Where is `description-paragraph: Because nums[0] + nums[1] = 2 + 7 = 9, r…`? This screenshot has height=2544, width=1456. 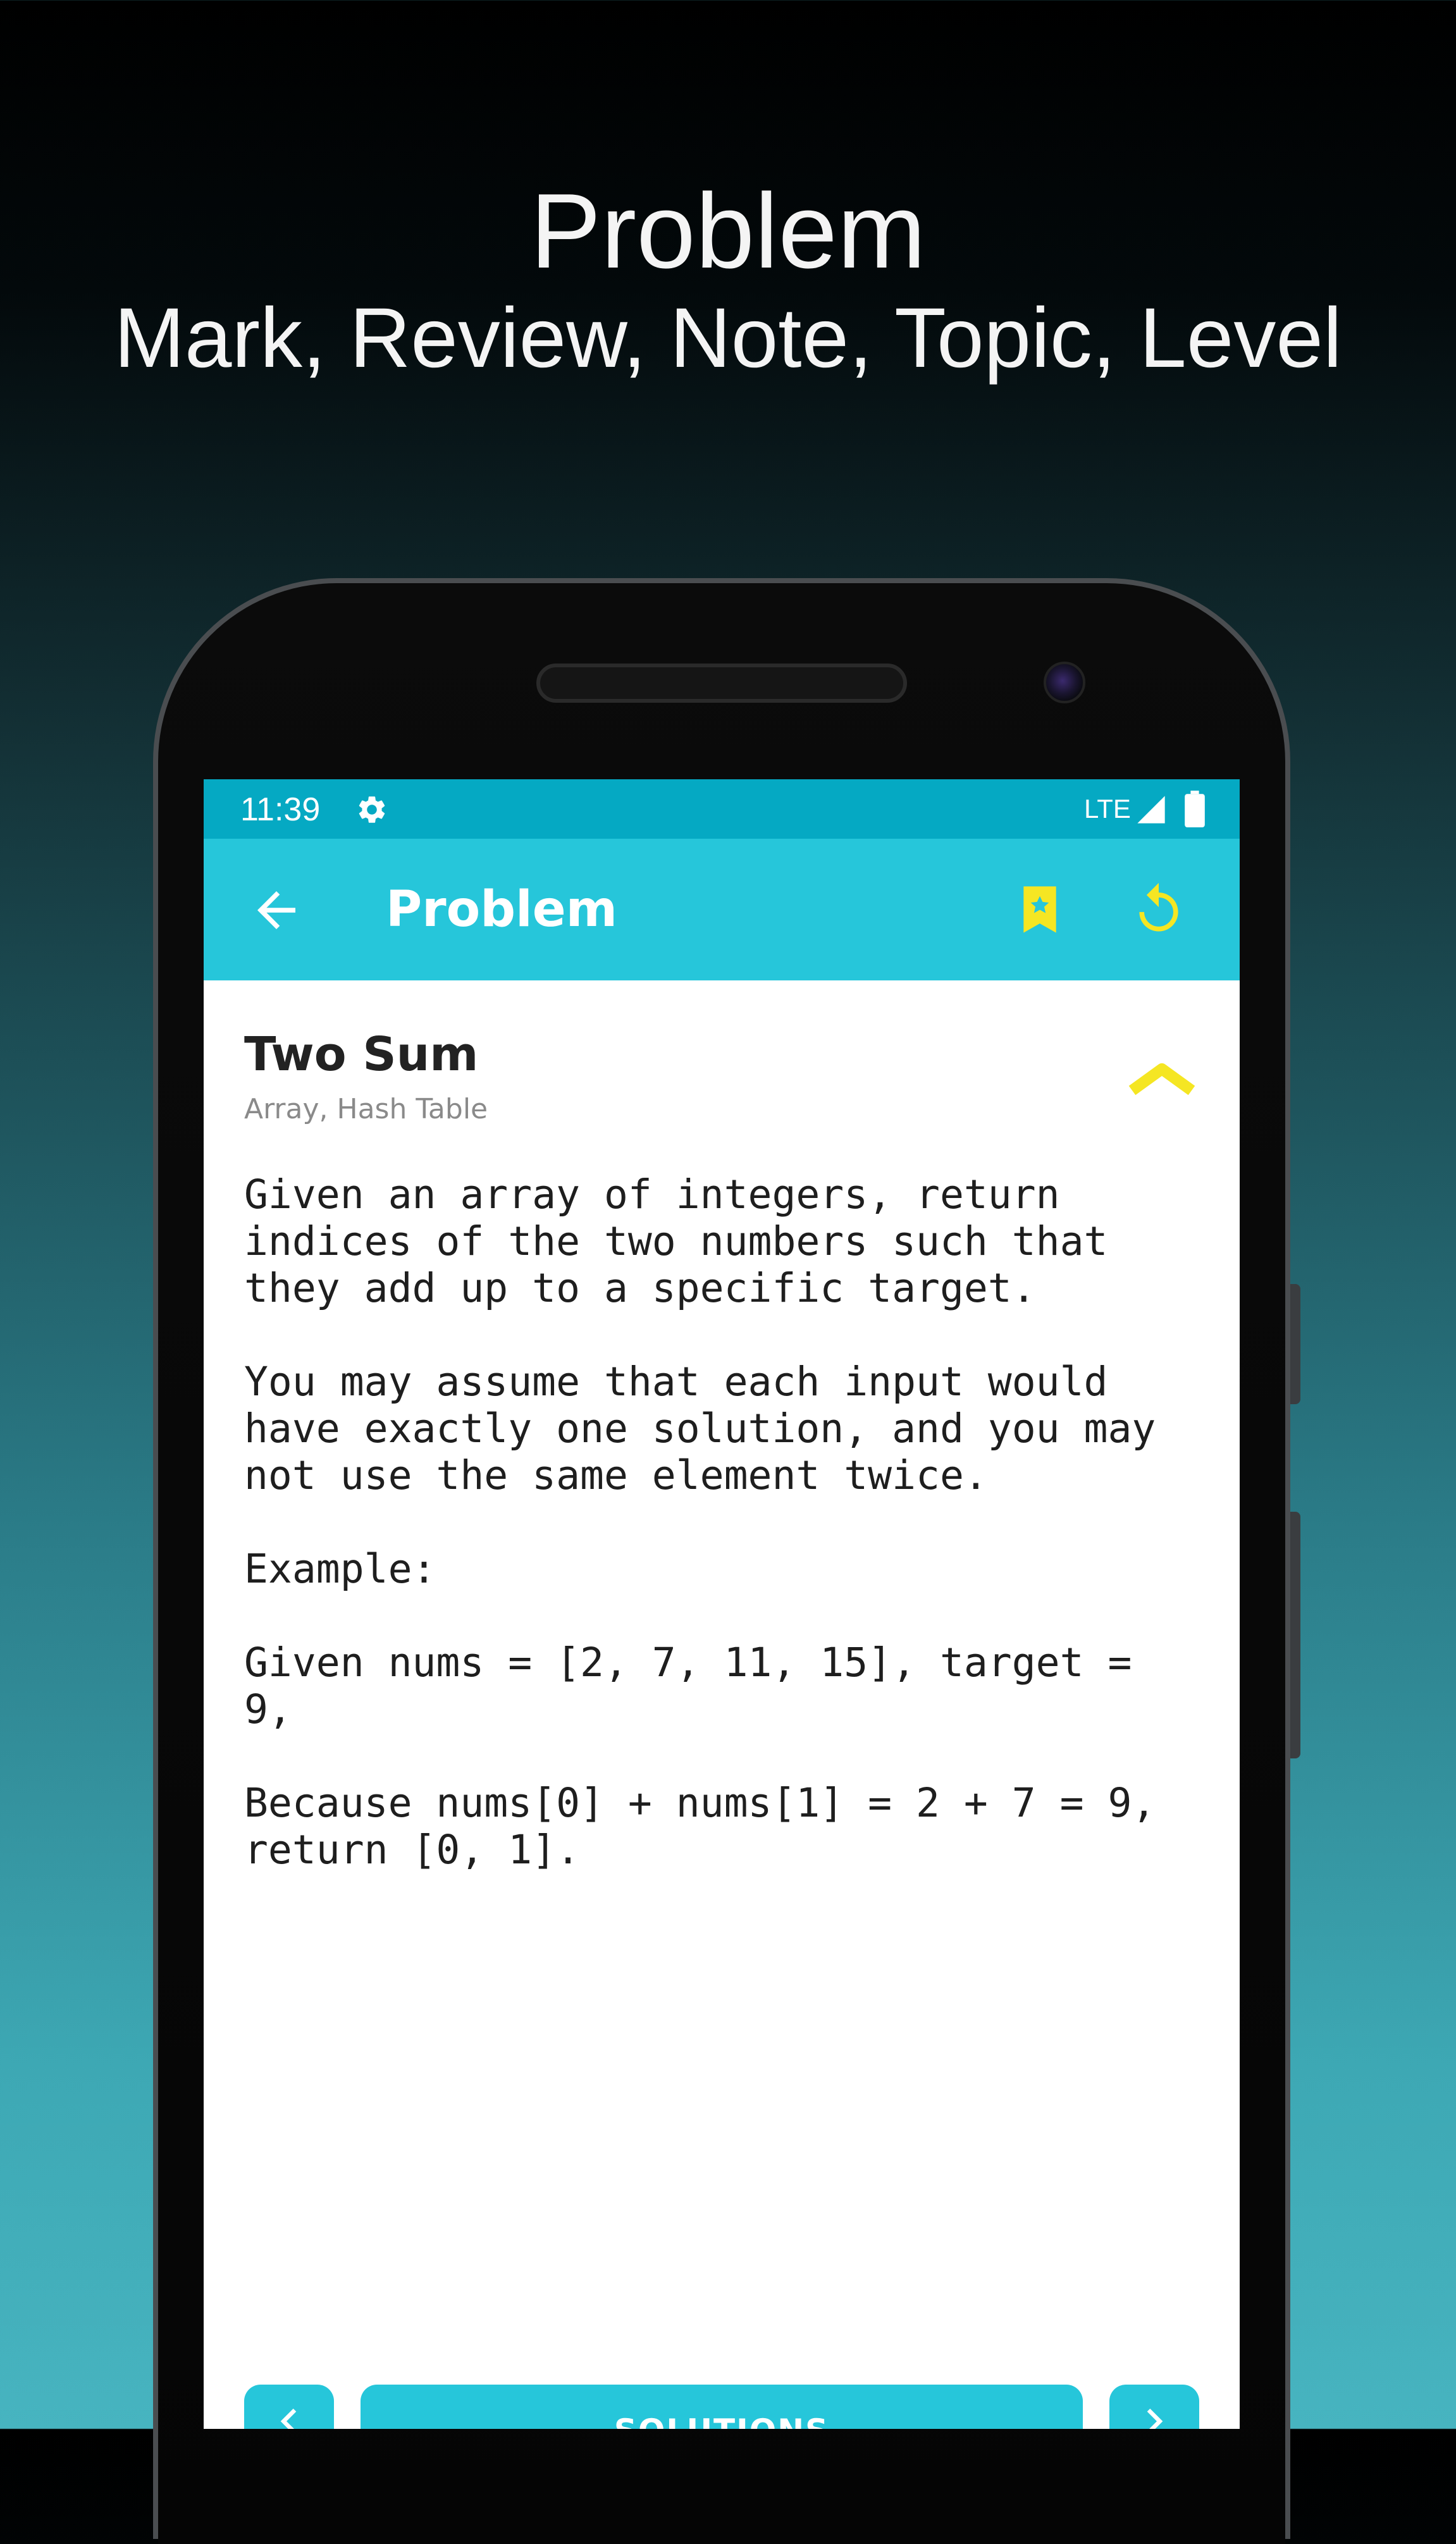
description-paragraph: Because nums[0] + nums[1] = 2 + 7 = 9, r… is located at coordinates (700, 1826).